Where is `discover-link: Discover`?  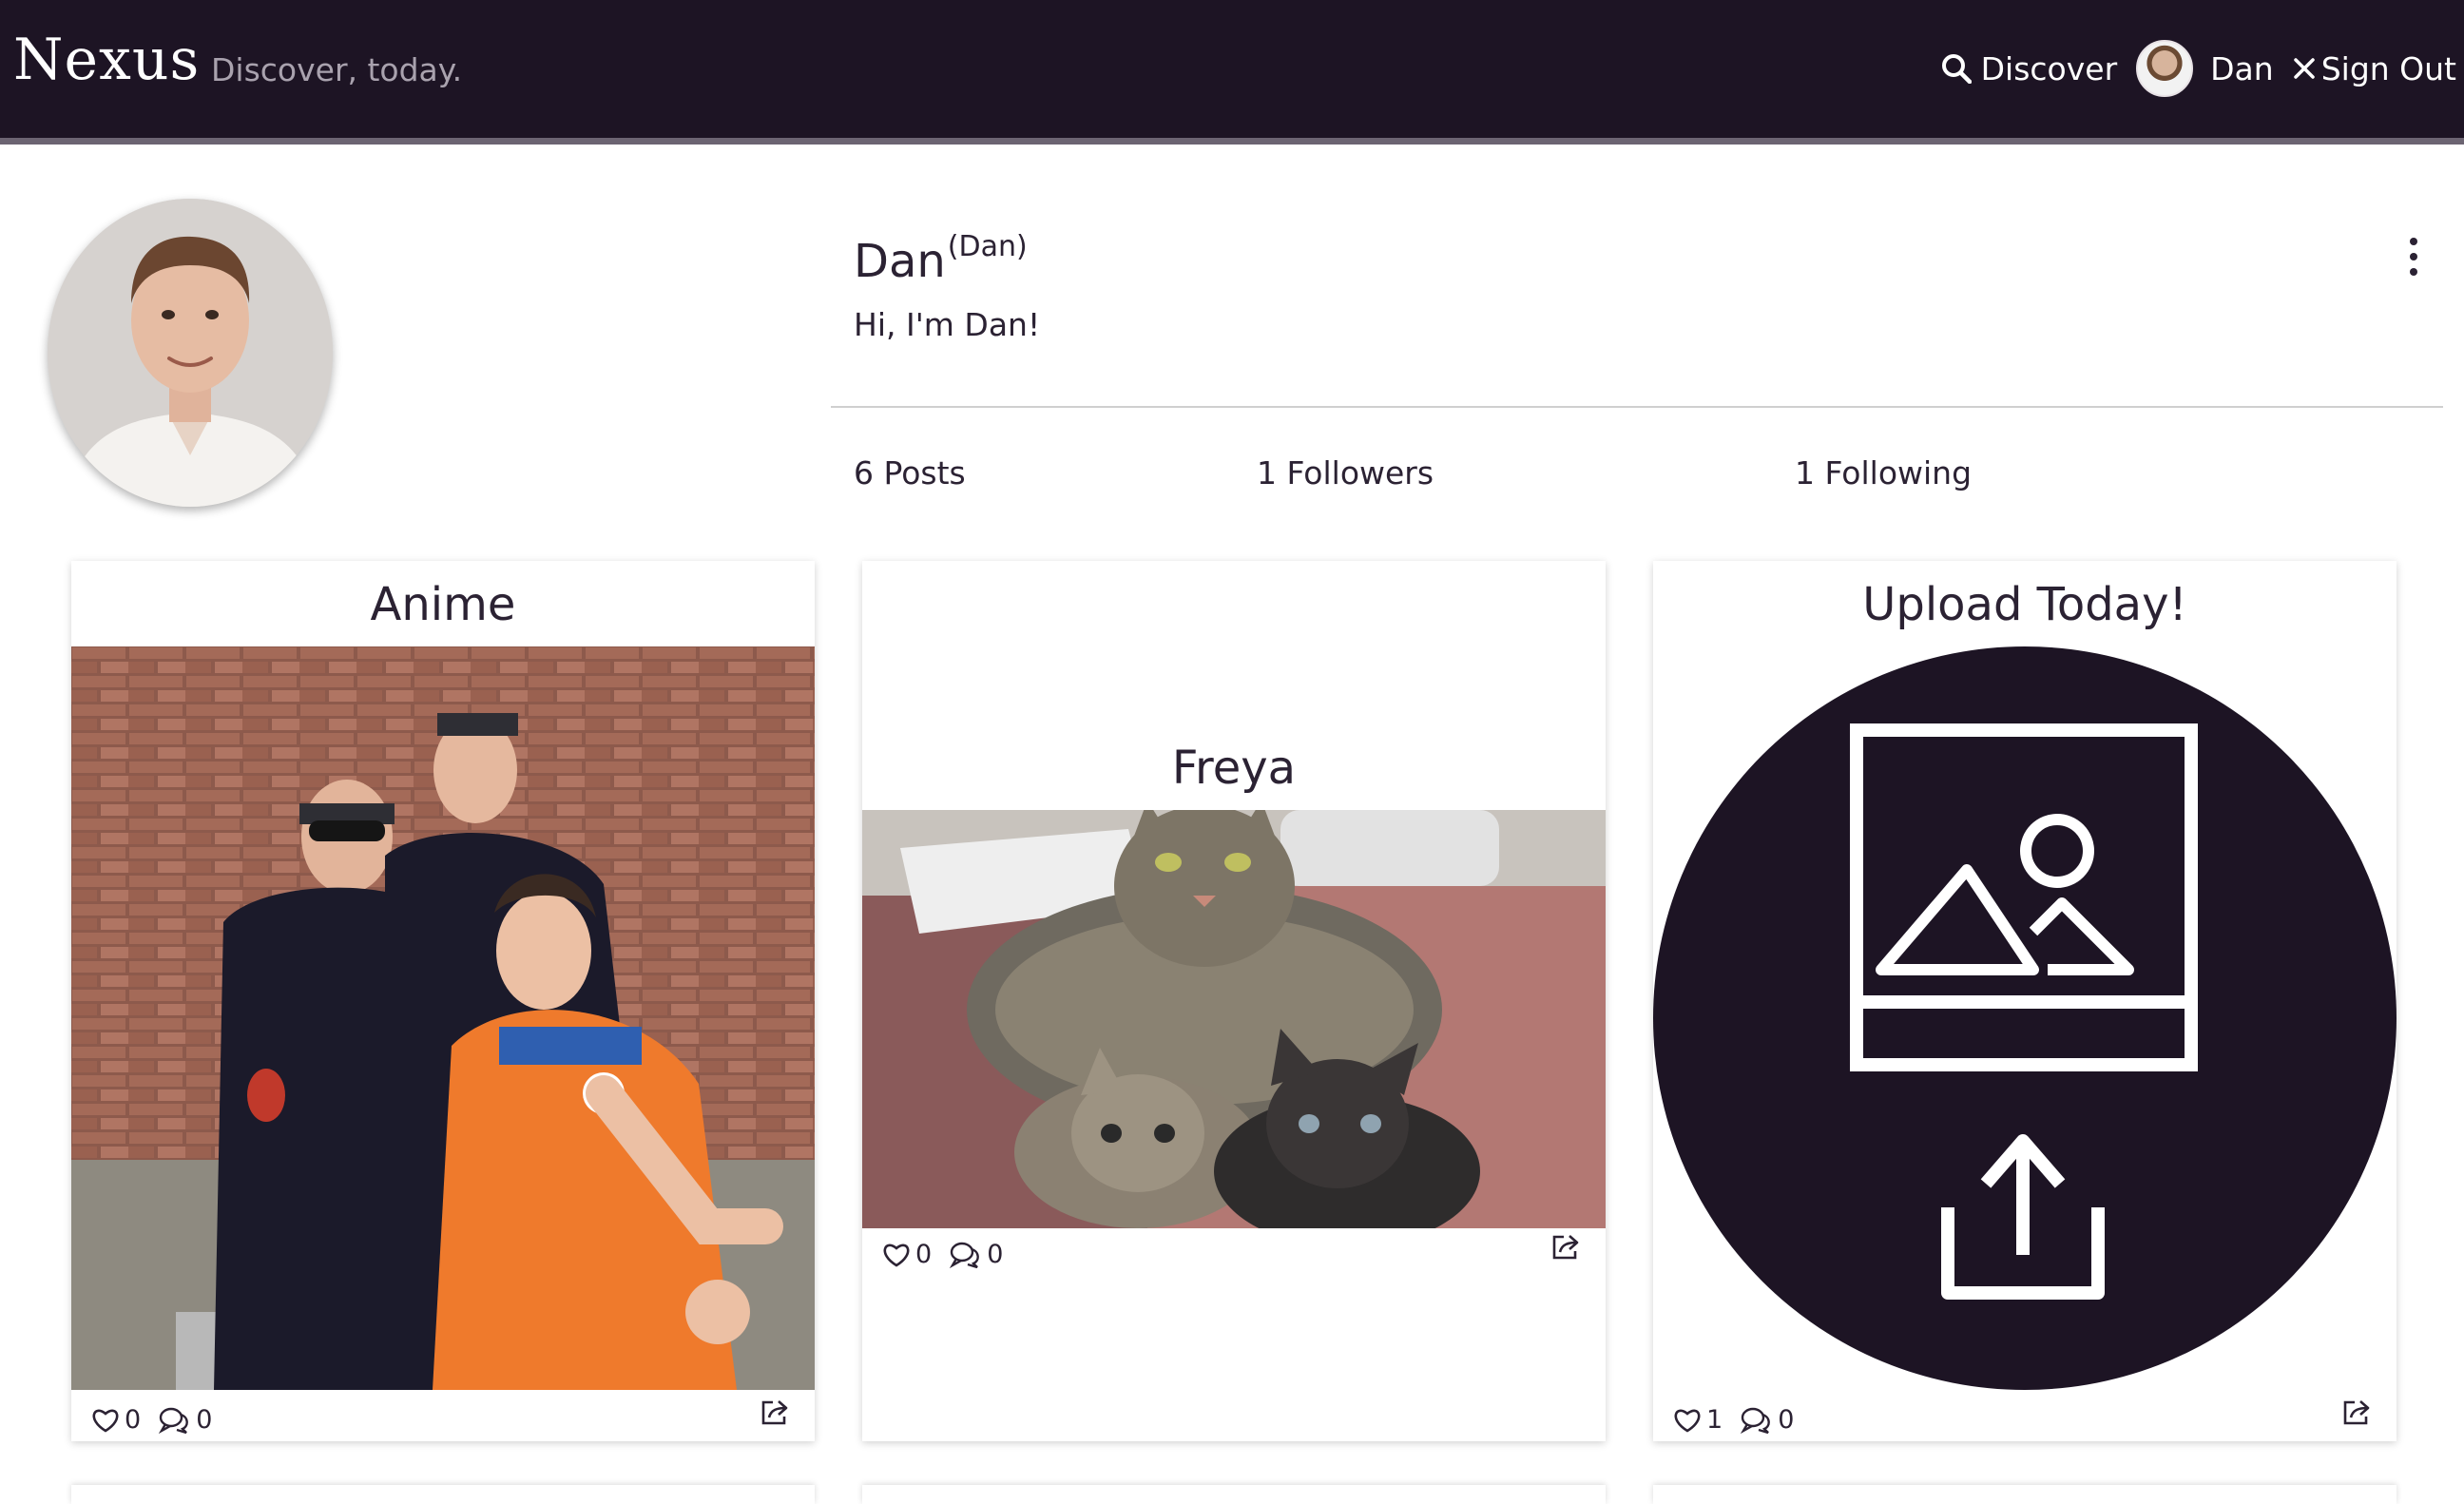
discover-link: Discover is located at coordinates (2030, 68).